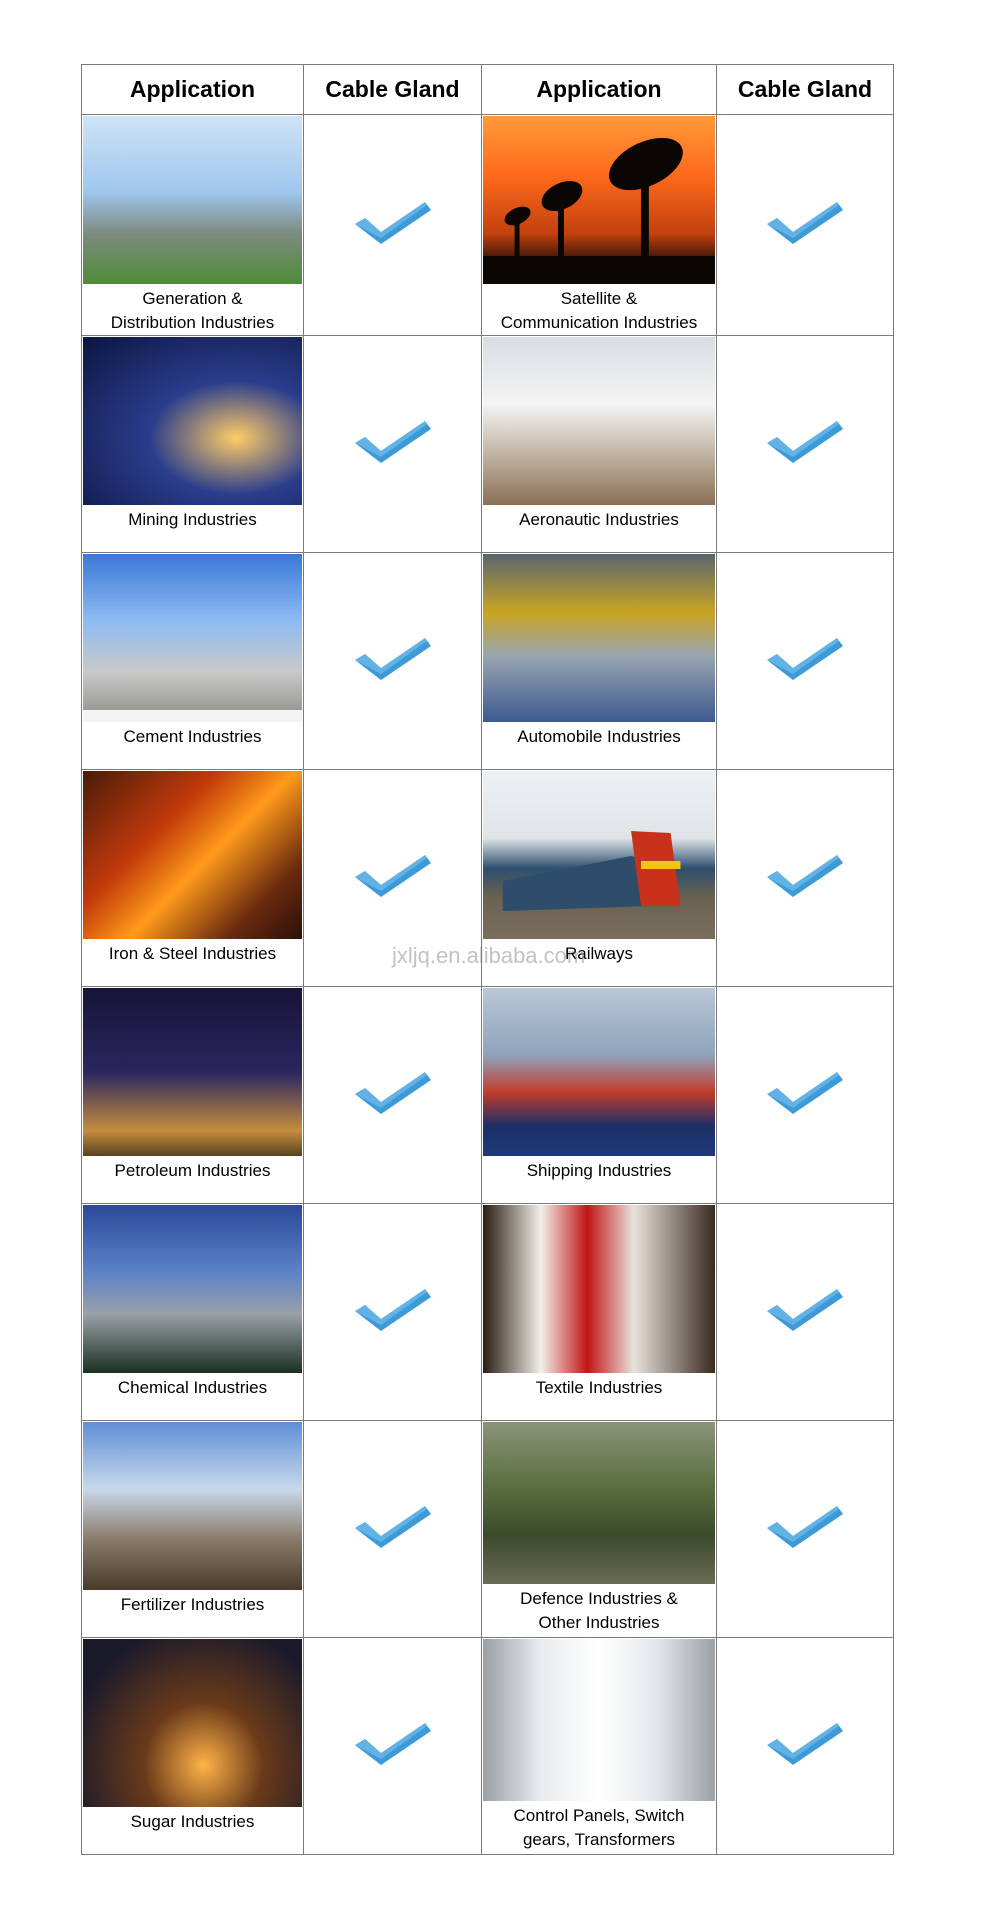  Describe the element at coordinates (192, 1604) in the screenshot. I see `application-caption: Fertilizer Industries` at that location.